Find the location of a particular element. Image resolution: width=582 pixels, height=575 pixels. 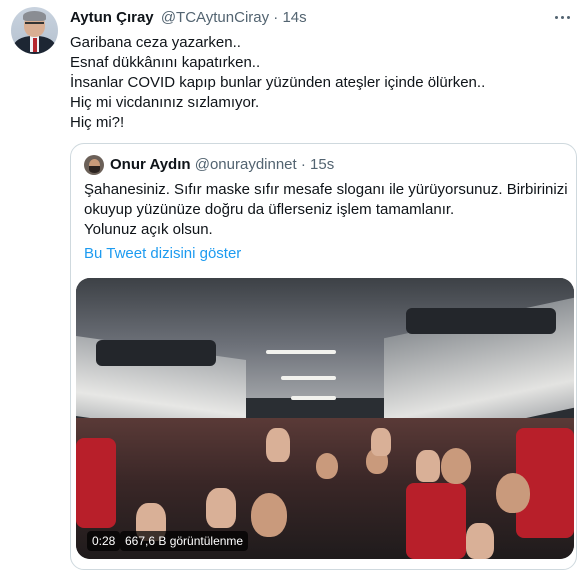

tweet-text-line: Hiç mi?! is located at coordinates (97, 122).